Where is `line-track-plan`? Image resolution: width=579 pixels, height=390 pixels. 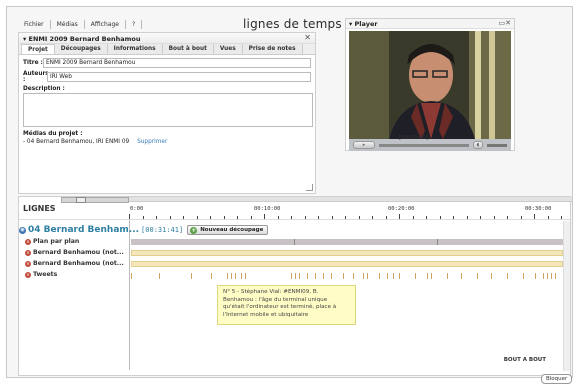
line-track-plan is located at coordinates (347, 242).